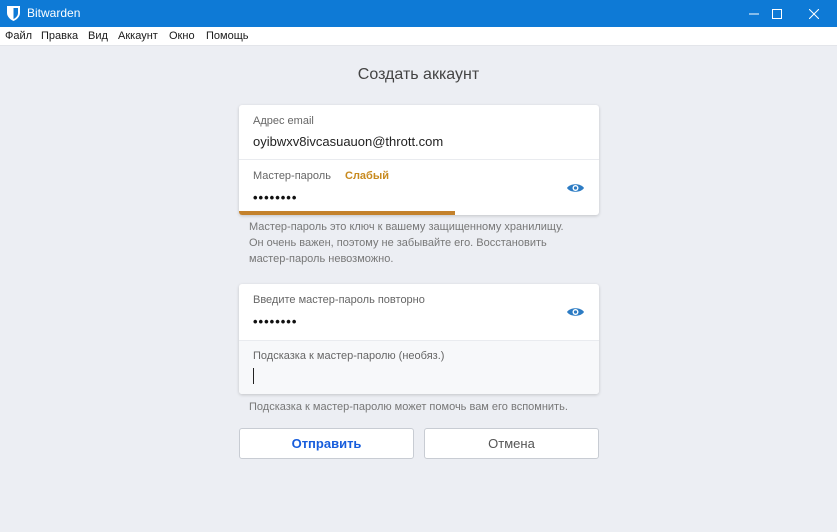  Describe the element at coordinates (326, 443) in the screenshot. I see `submit-button: Отправить` at that location.